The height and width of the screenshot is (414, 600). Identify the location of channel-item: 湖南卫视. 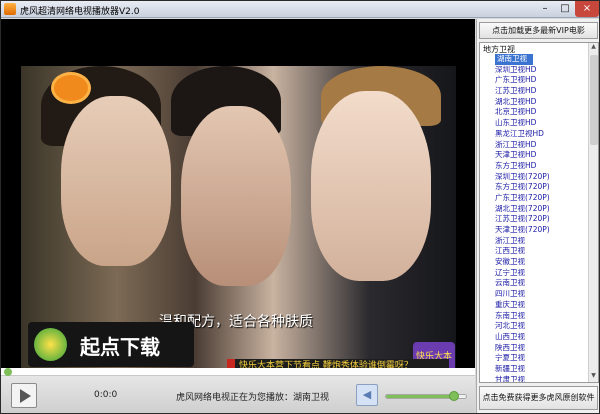
(514, 59).